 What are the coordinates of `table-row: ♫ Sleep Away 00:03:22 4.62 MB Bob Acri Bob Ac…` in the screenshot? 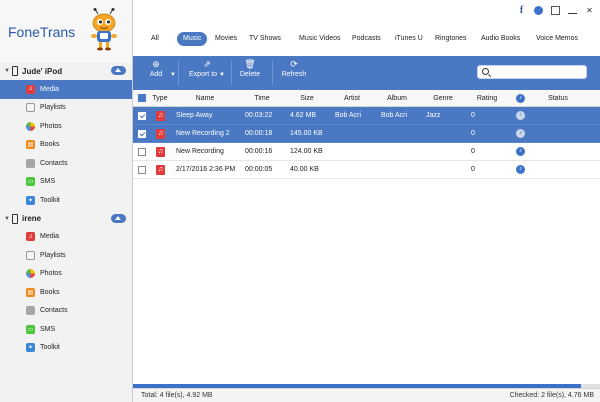 It's located at (366, 116).